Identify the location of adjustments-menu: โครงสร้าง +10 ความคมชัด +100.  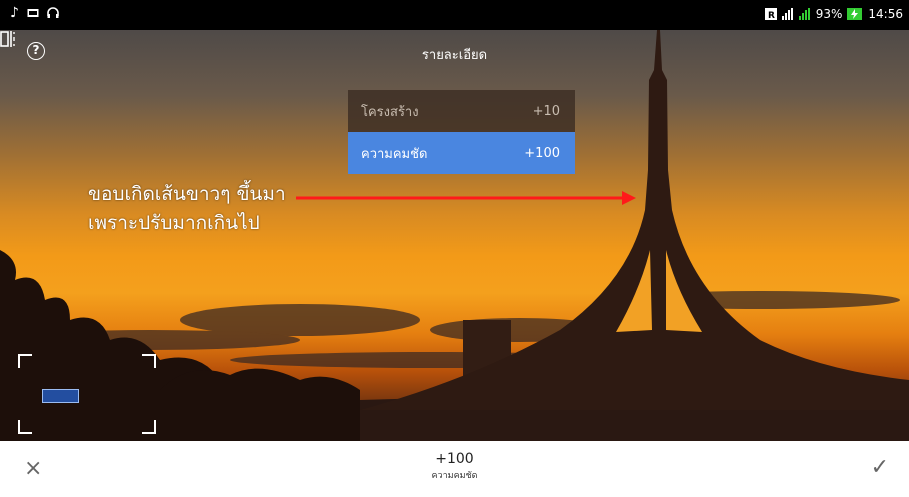
(461, 132).